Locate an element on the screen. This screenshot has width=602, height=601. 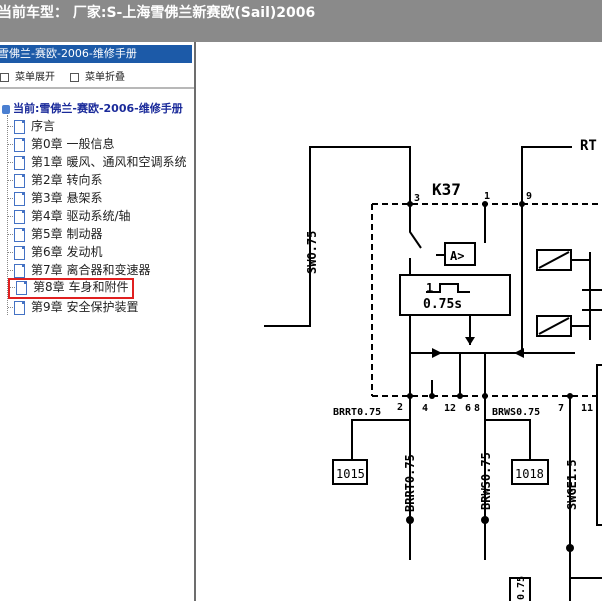
wire-swo is located at coordinates (337, 236).